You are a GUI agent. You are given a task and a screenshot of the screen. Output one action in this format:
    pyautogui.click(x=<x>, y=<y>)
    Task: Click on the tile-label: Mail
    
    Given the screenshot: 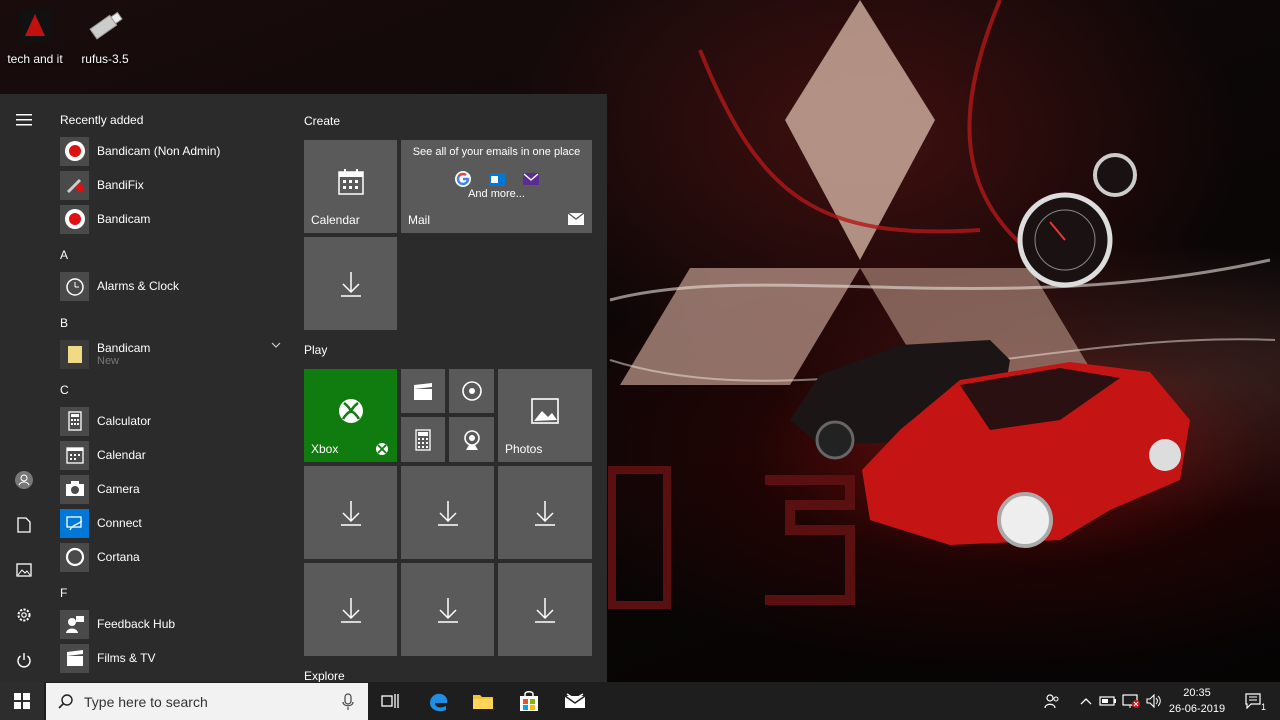 What is the action you would take?
    pyautogui.click(x=419, y=220)
    